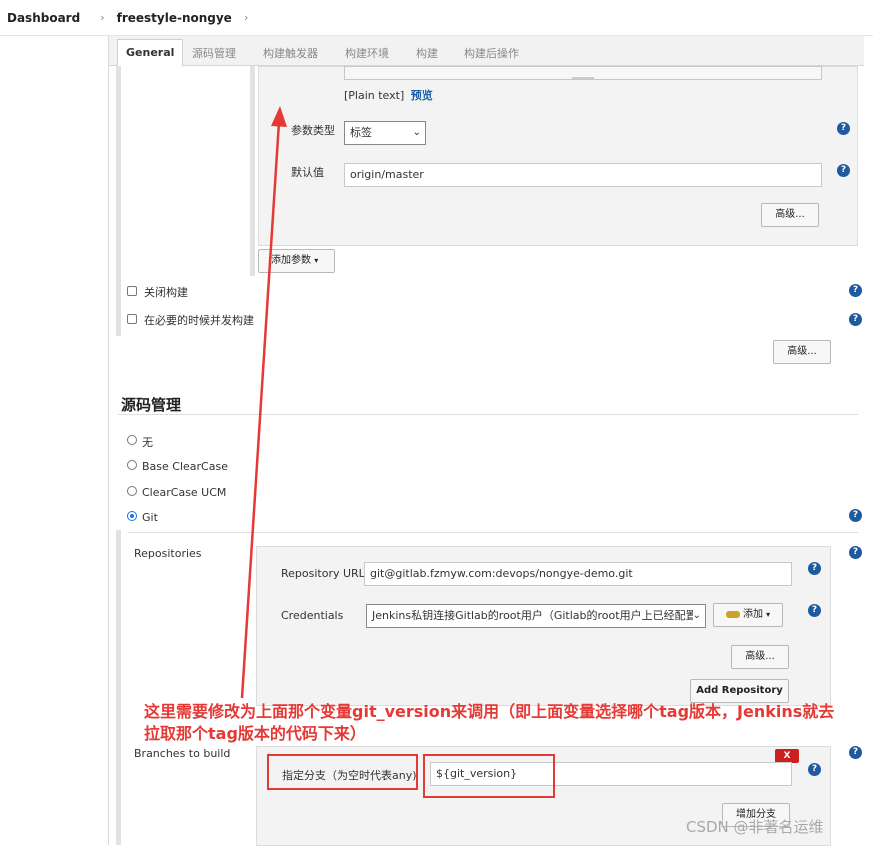  What do you see at coordinates (199, 320) in the screenshot?
I see `concurrent-build-label: 在必要的时候并发构建` at bounding box center [199, 320].